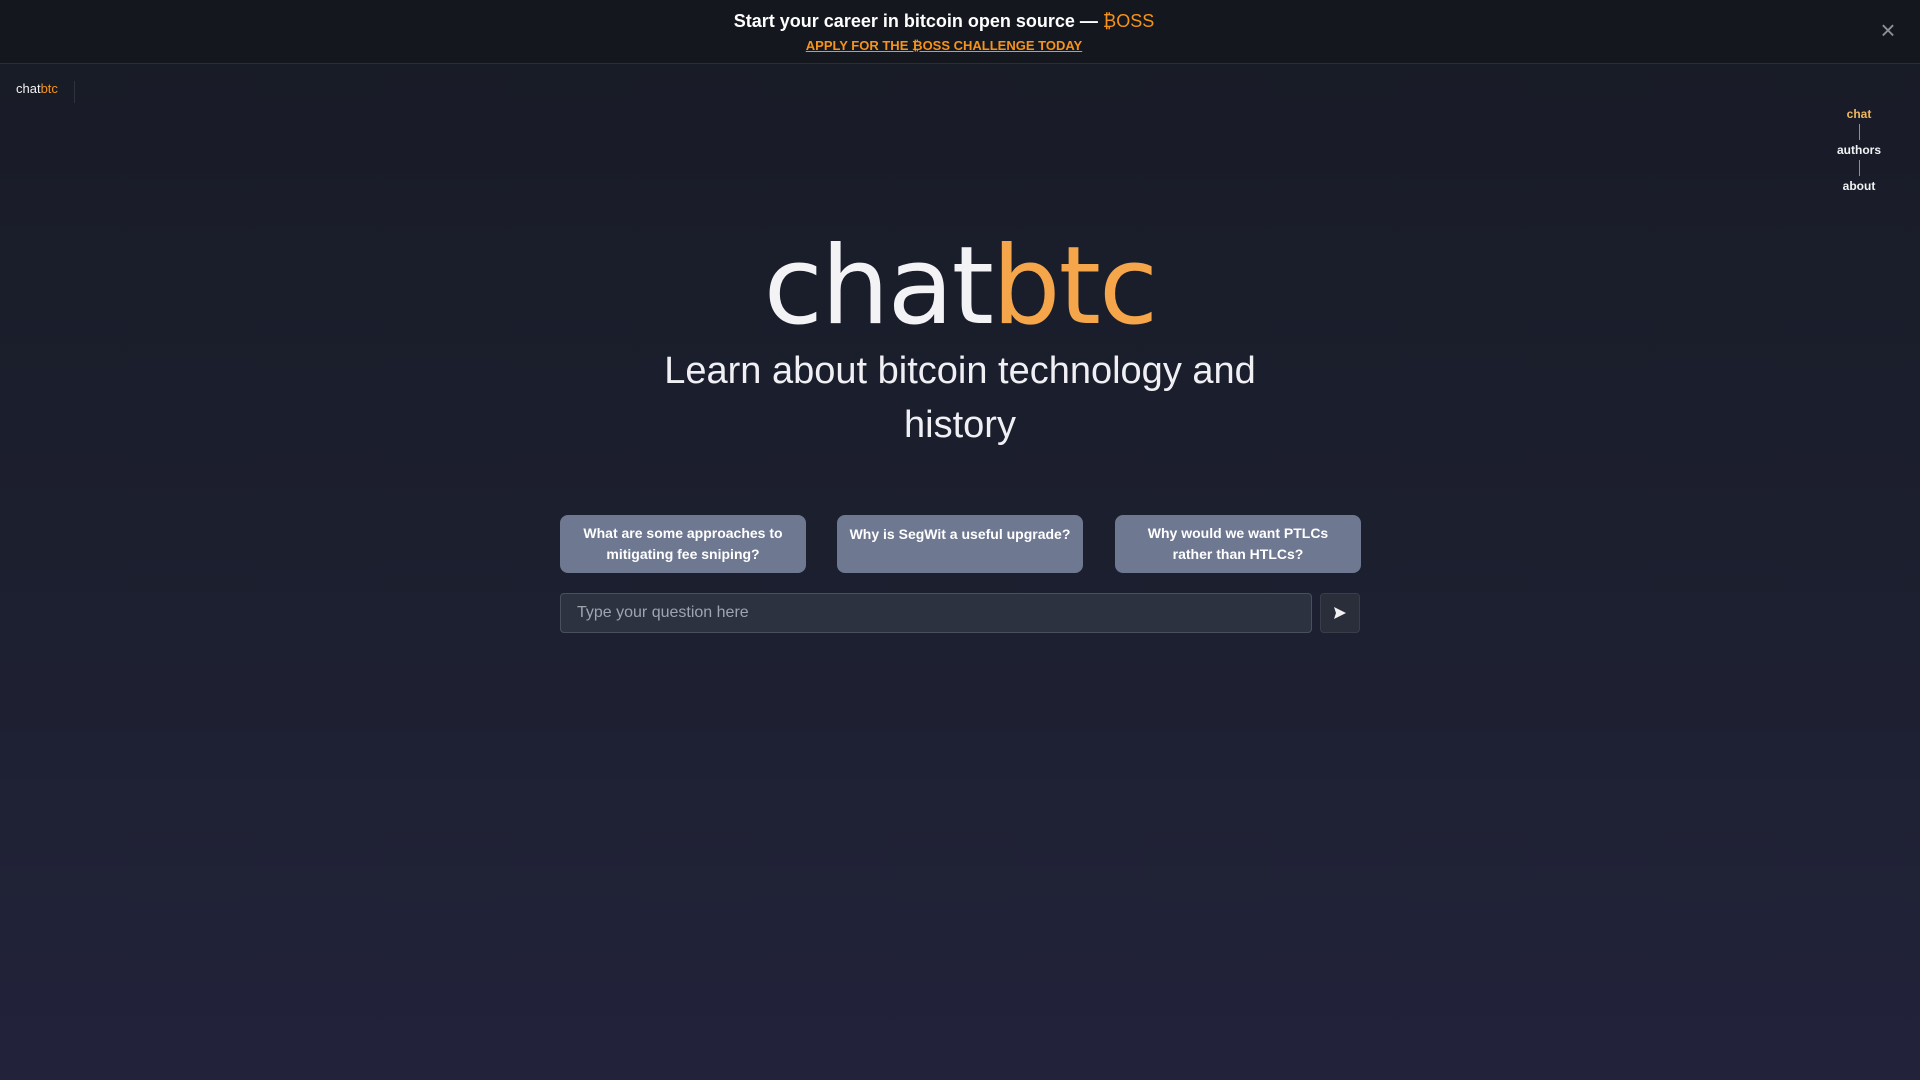 Image resolution: width=1920 pixels, height=1080 pixels. I want to click on close-icon: ×, so click(1888, 30).